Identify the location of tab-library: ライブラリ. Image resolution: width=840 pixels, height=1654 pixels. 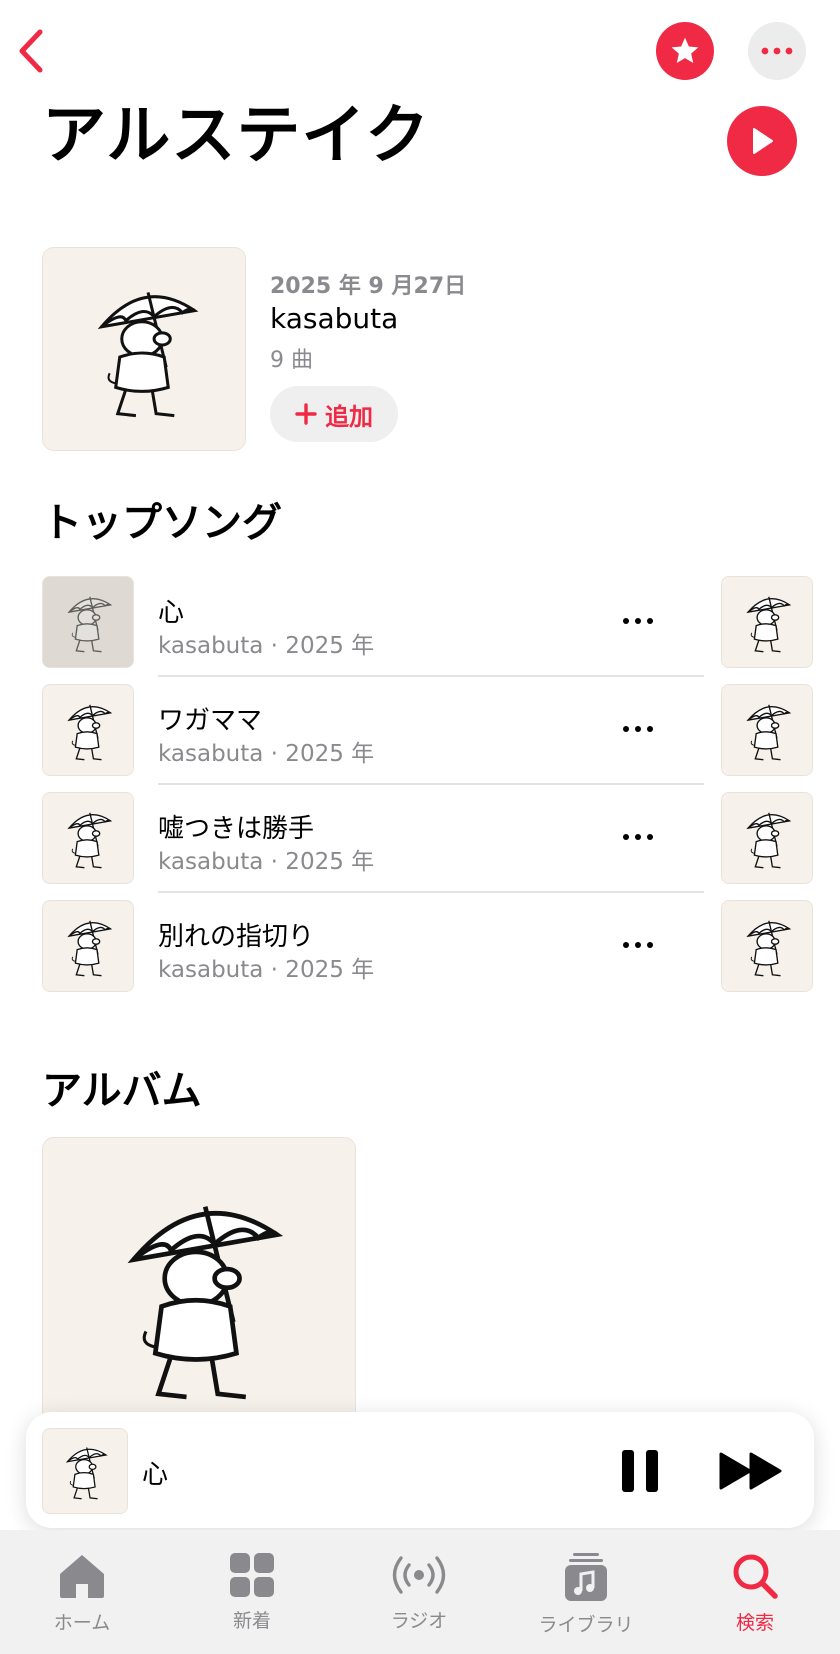
(586, 1594).